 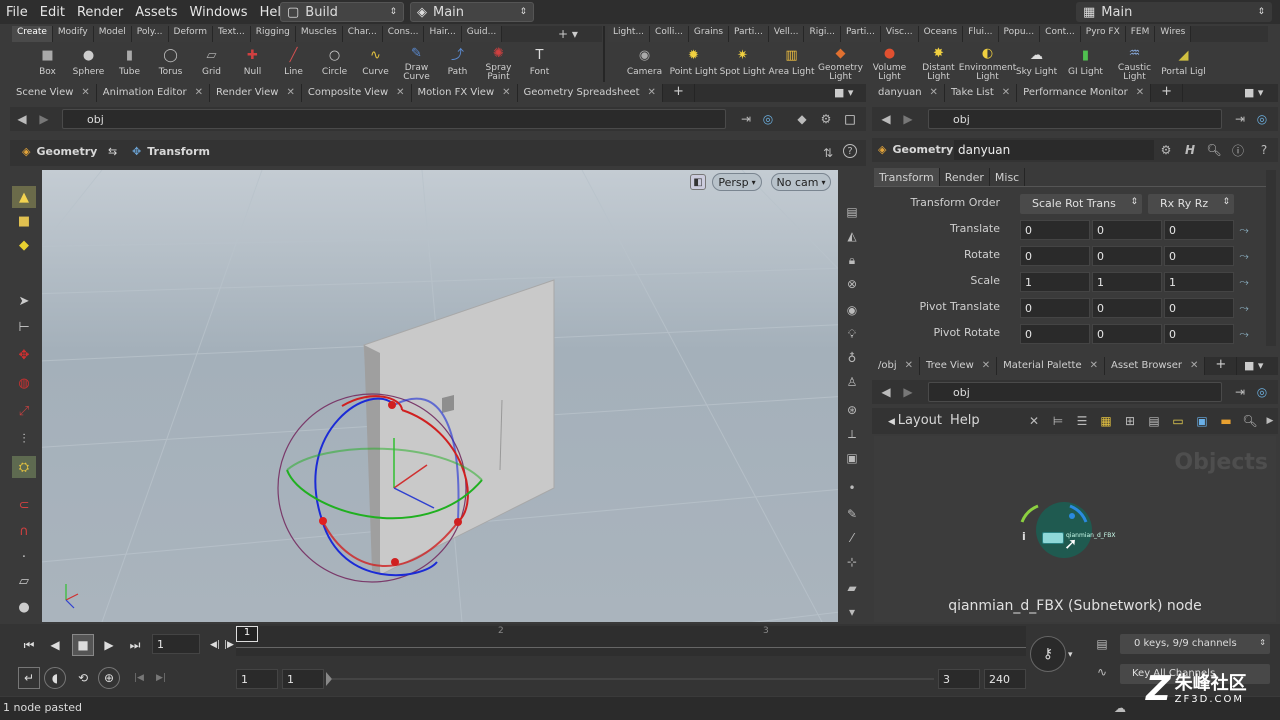 I want to click on right-bottom-path-field: obj, so click(x=1075, y=392).